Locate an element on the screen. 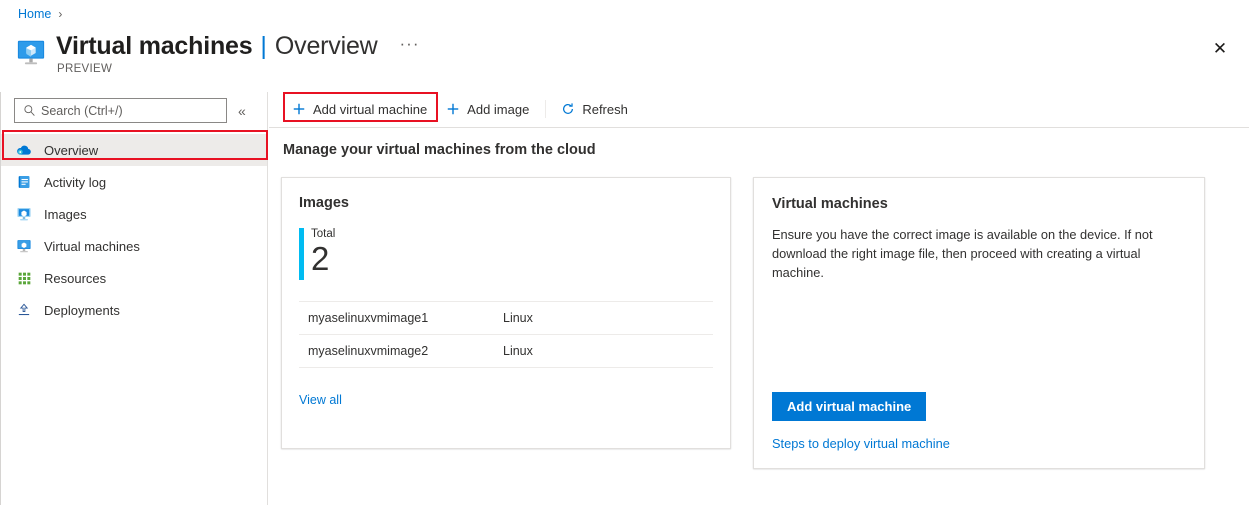 The height and width of the screenshot is (505, 1249). page-subtitle: Overview is located at coordinates (326, 46).